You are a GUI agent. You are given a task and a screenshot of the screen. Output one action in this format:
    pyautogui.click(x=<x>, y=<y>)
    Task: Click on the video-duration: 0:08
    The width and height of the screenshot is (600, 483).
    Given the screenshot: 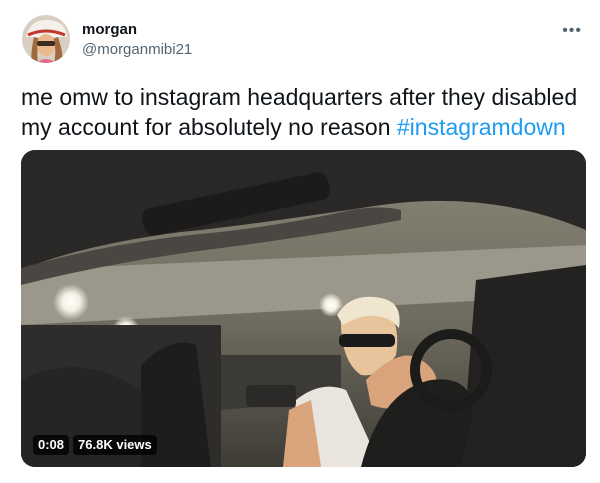 What is the action you would take?
    pyautogui.click(x=51, y=445)
    